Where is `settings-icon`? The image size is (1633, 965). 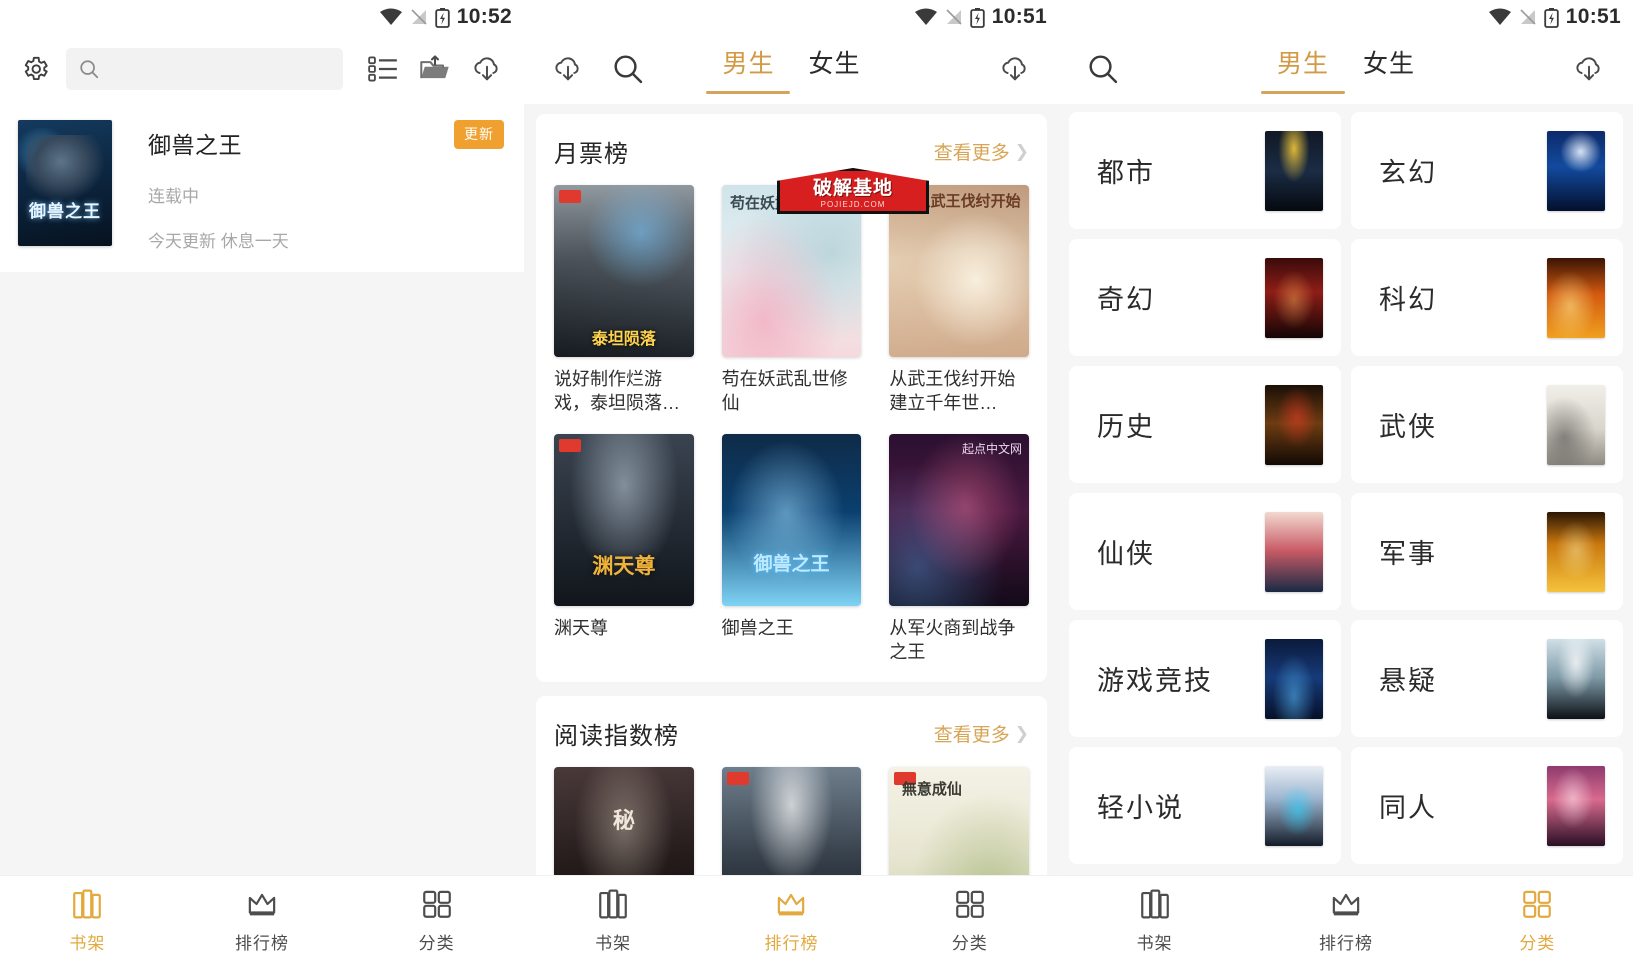 settings-icon is located at coordinates (35, 69).